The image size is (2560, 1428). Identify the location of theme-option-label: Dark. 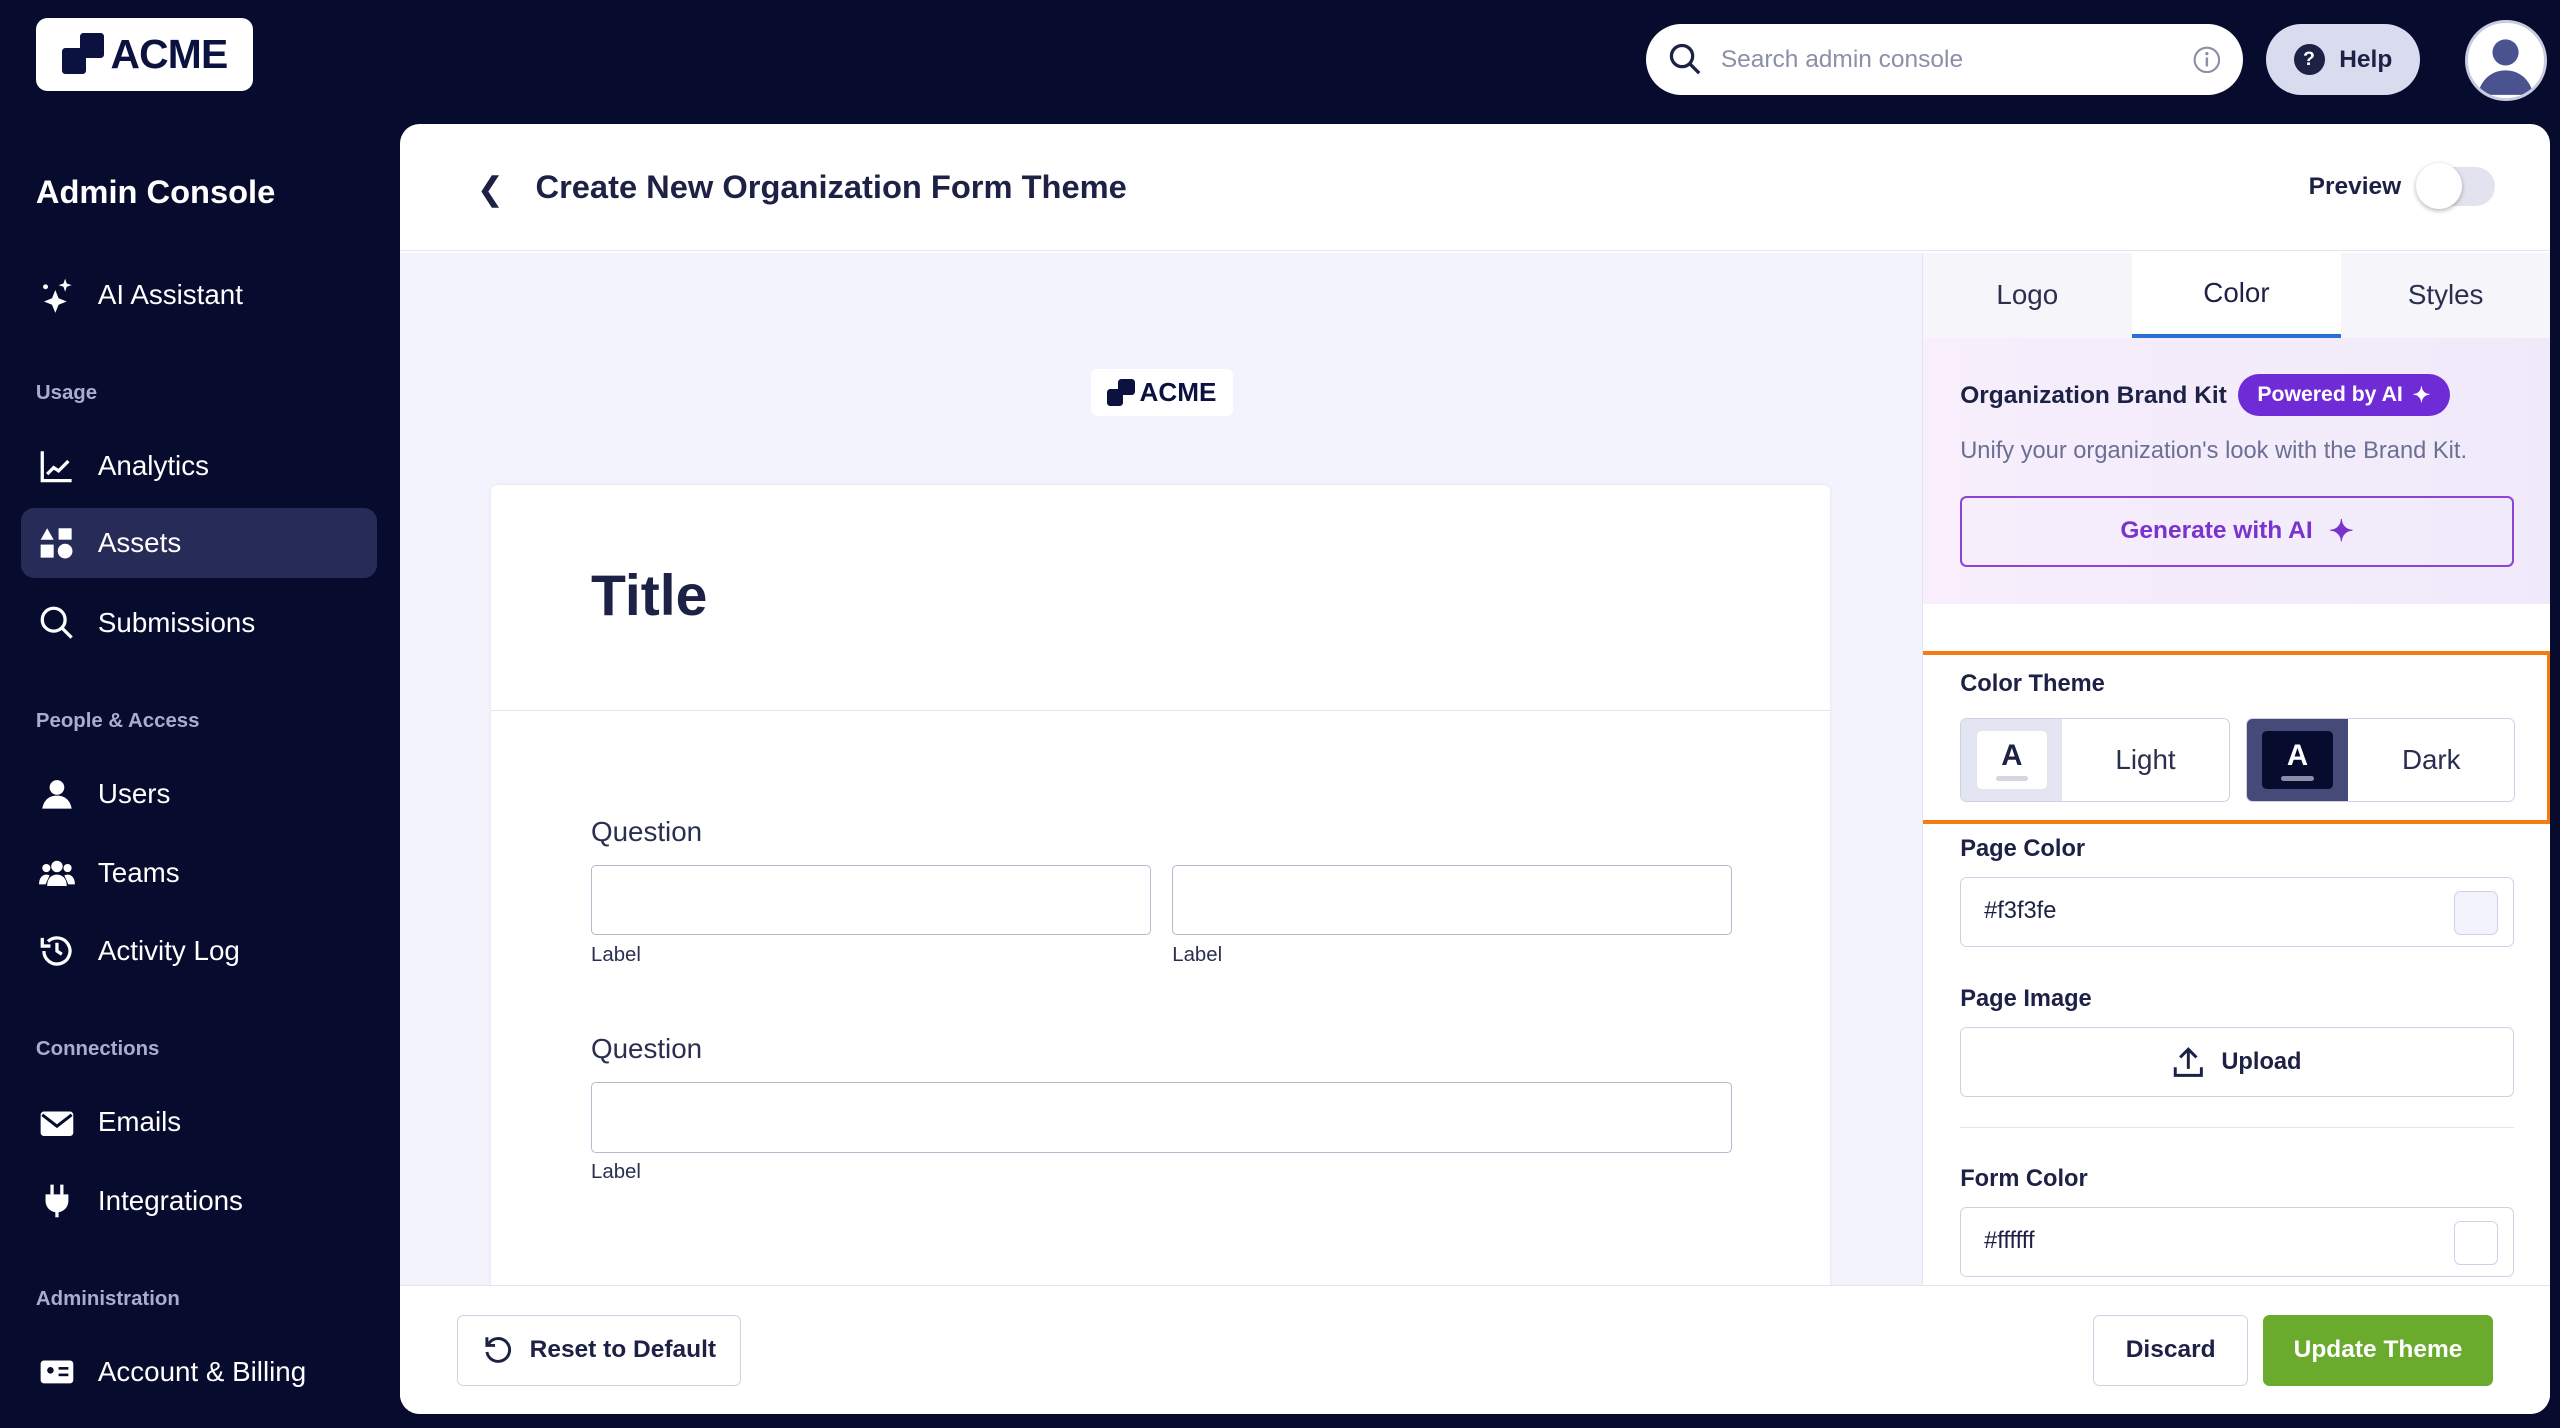
(2431, 759).